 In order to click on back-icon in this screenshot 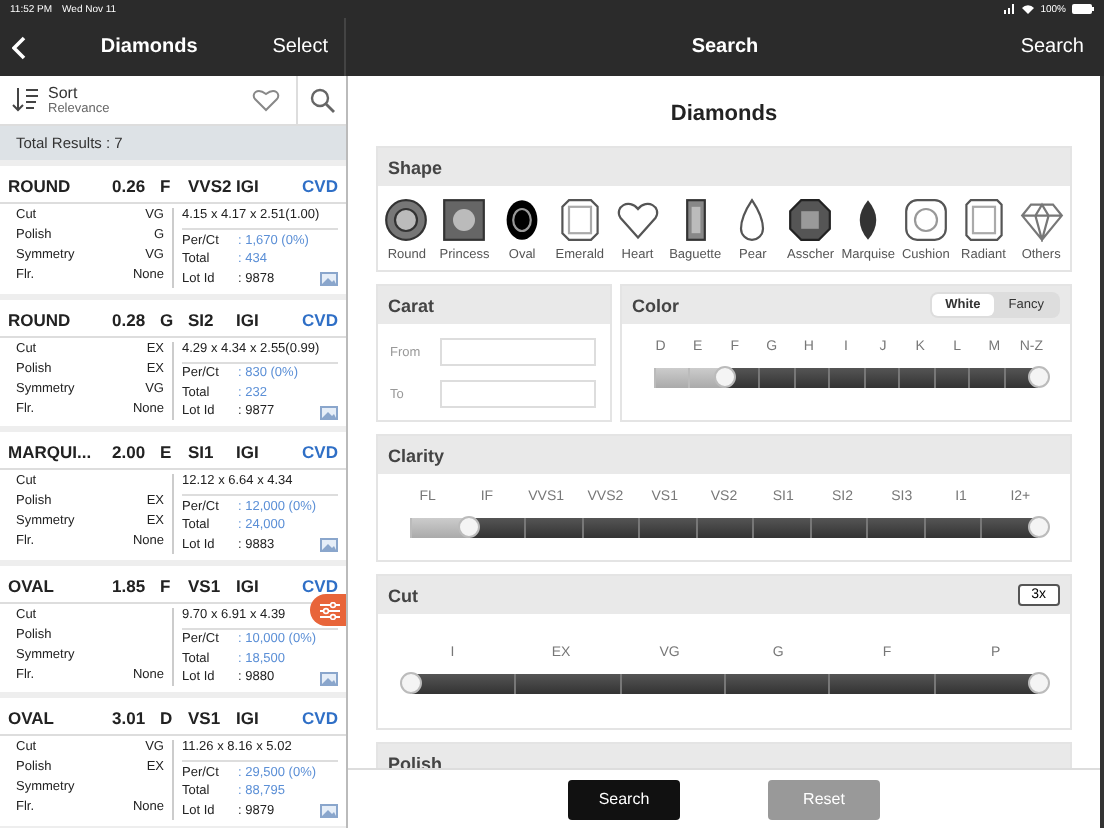, I will do `click(19, 47)`.